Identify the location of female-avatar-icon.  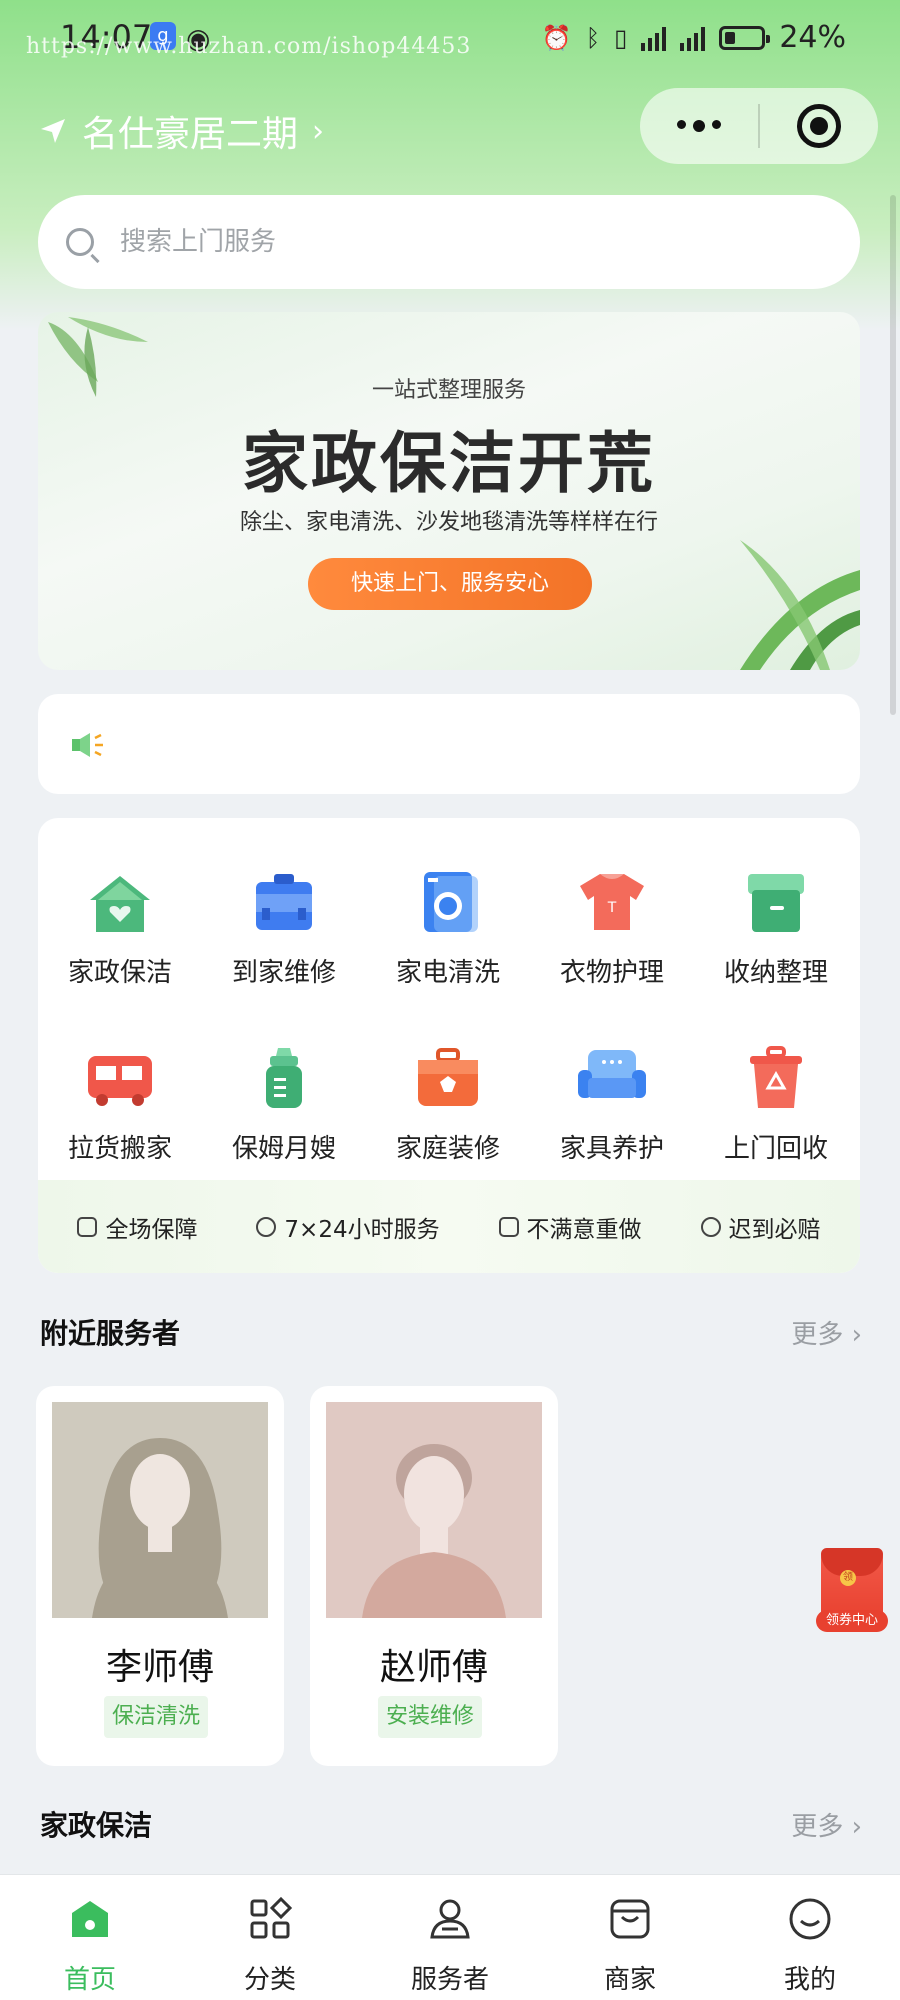
(160, 1510).